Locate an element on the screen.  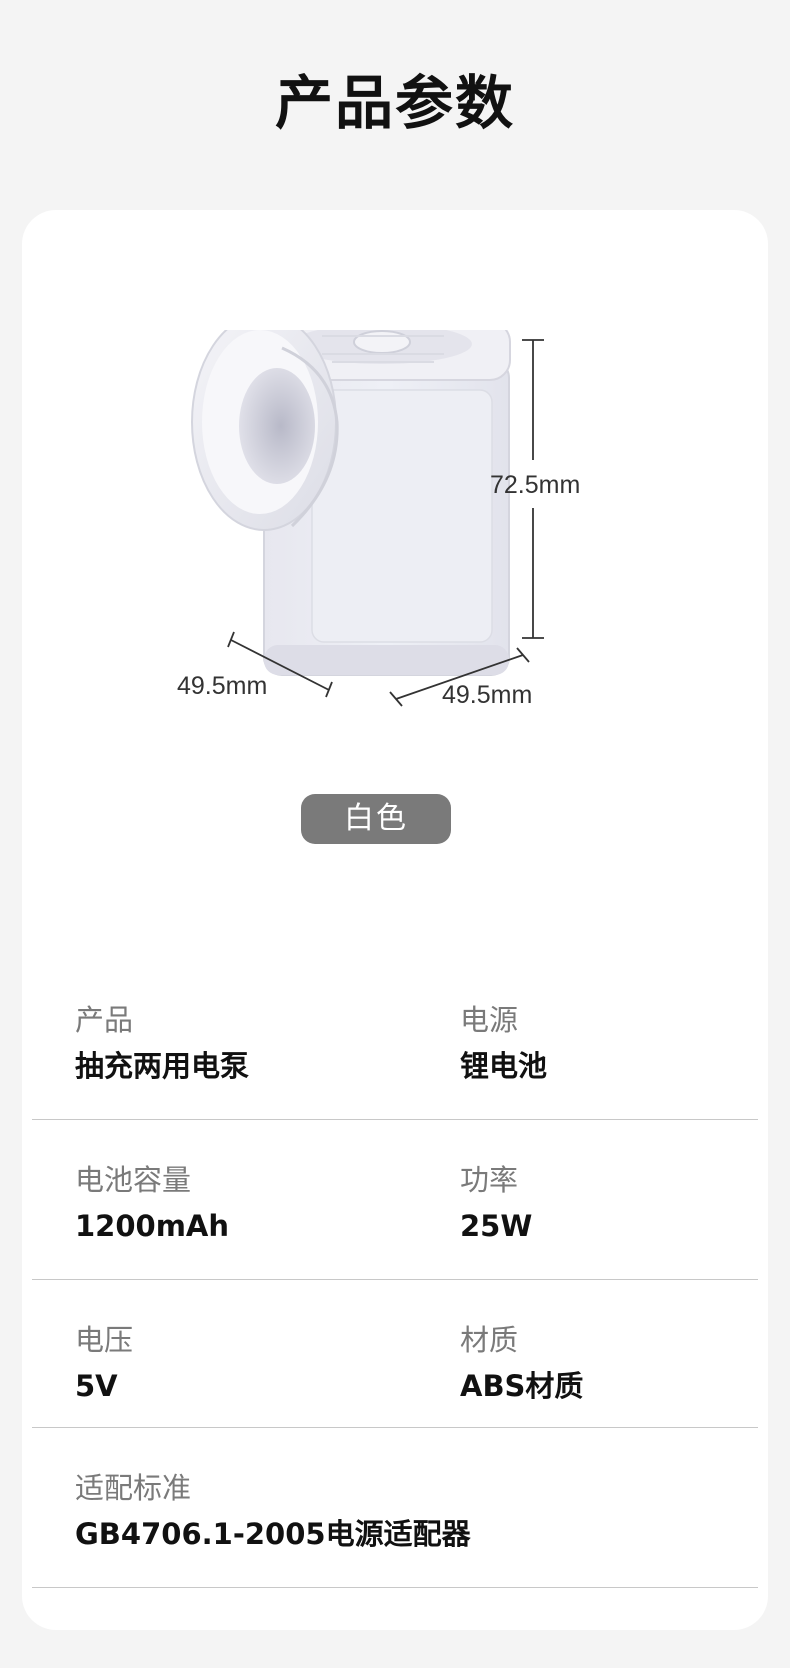
product-figure: 72.5mm 49.5mm 49.5mm is located at coordinates (378, 519).